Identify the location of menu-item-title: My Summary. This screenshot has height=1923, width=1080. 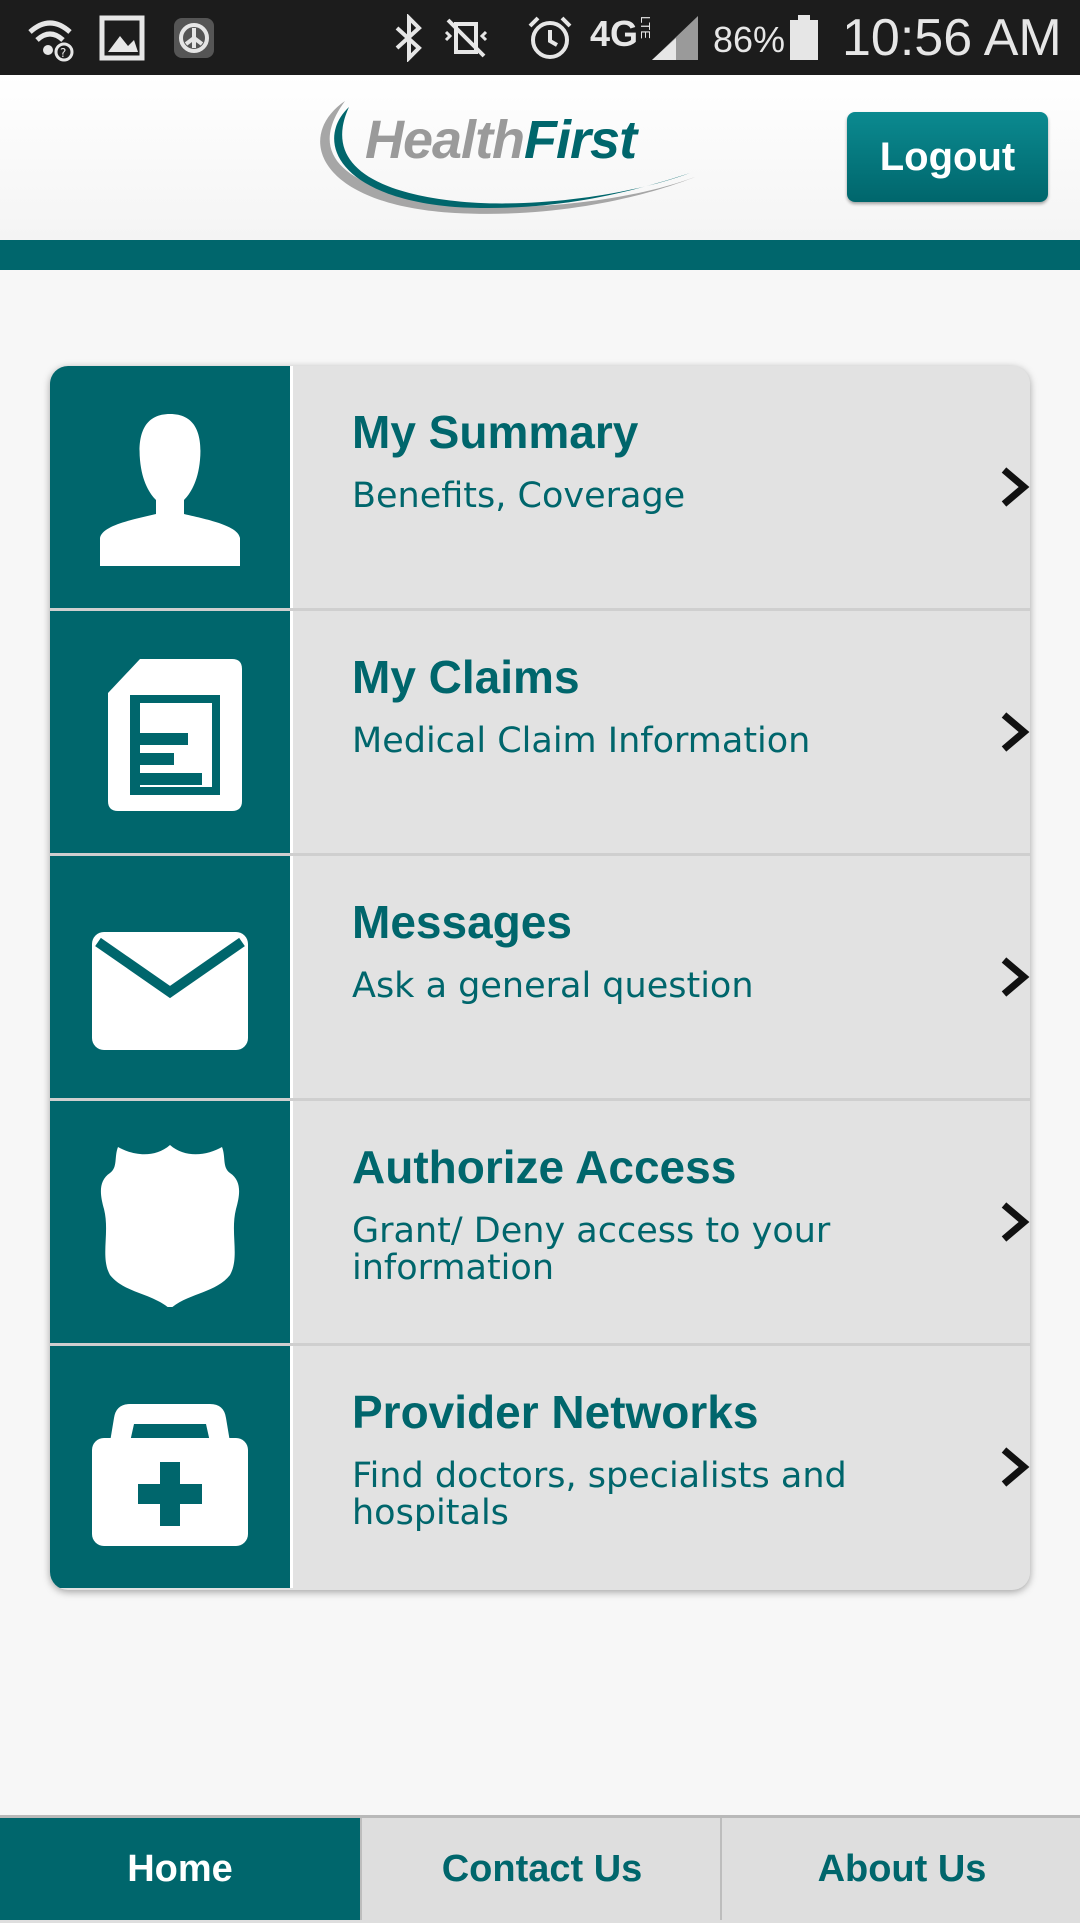
(495, 432).